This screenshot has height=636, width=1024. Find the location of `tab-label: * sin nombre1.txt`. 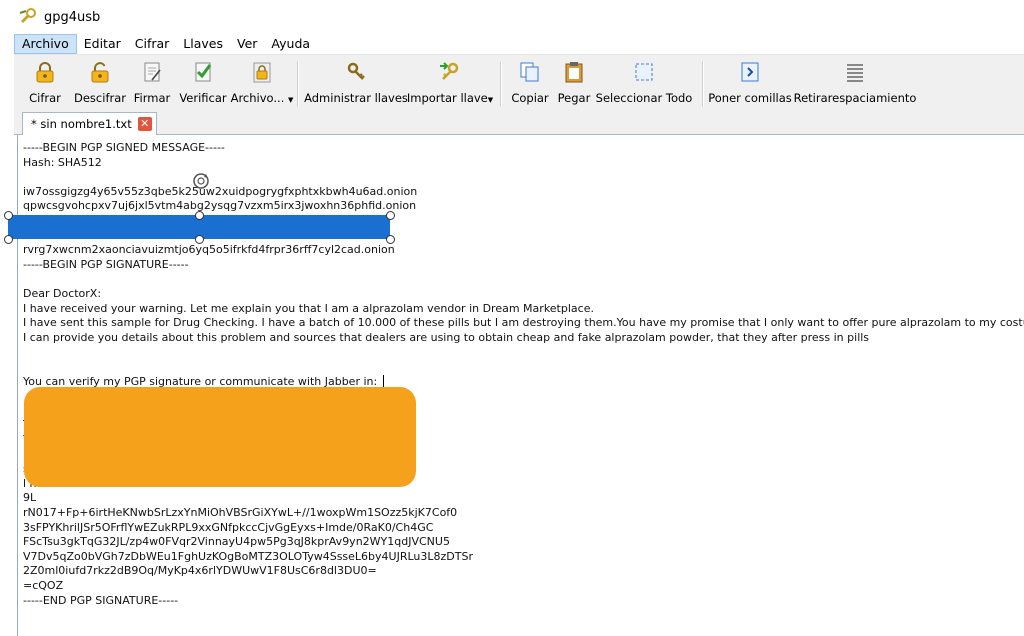

tab-label: * sin nombre1.txt is located at coordinates (81, 124).